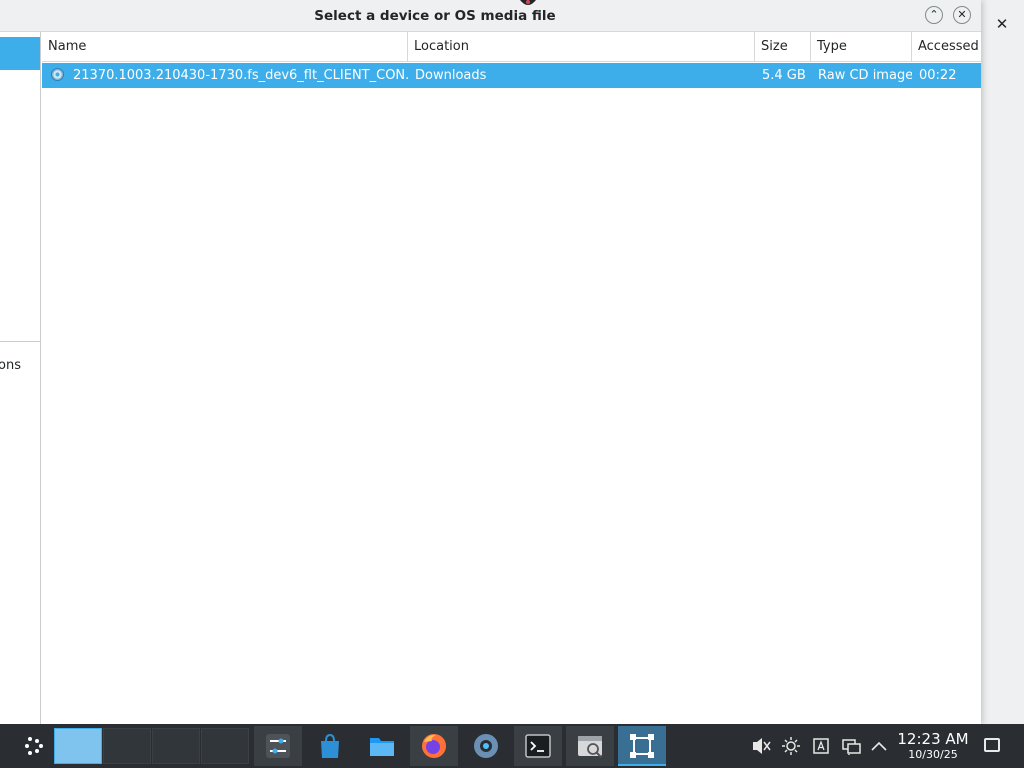 The height and width of the screenshot is (768, 1024). I want to click on volume-muted-icon, so click(761, 746).